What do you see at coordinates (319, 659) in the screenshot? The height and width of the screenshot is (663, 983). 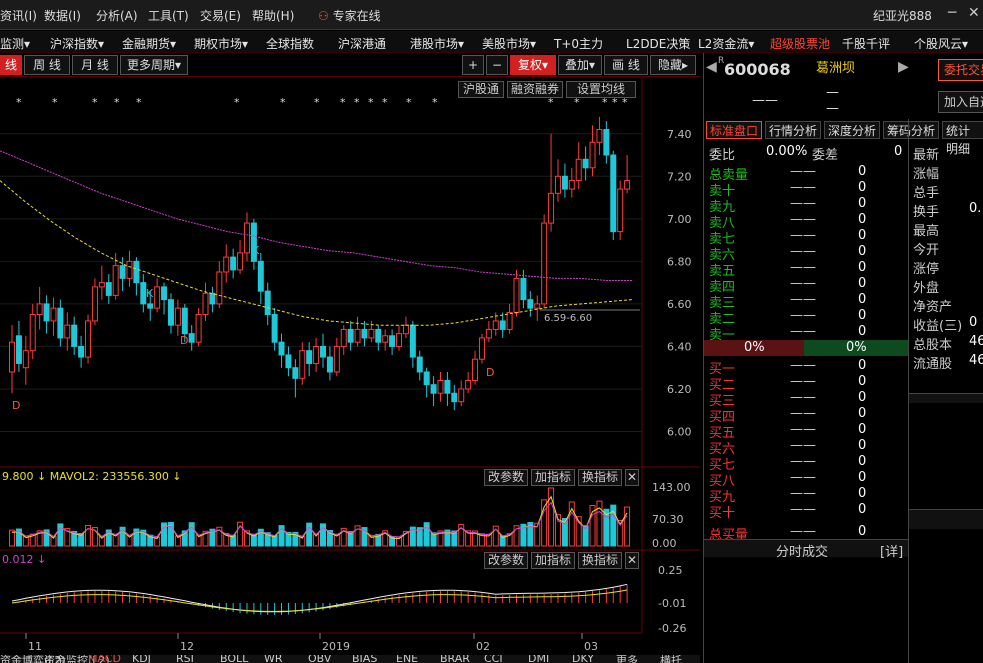 I see `indicator-tab: OBV` at bounding box center [319, 659].